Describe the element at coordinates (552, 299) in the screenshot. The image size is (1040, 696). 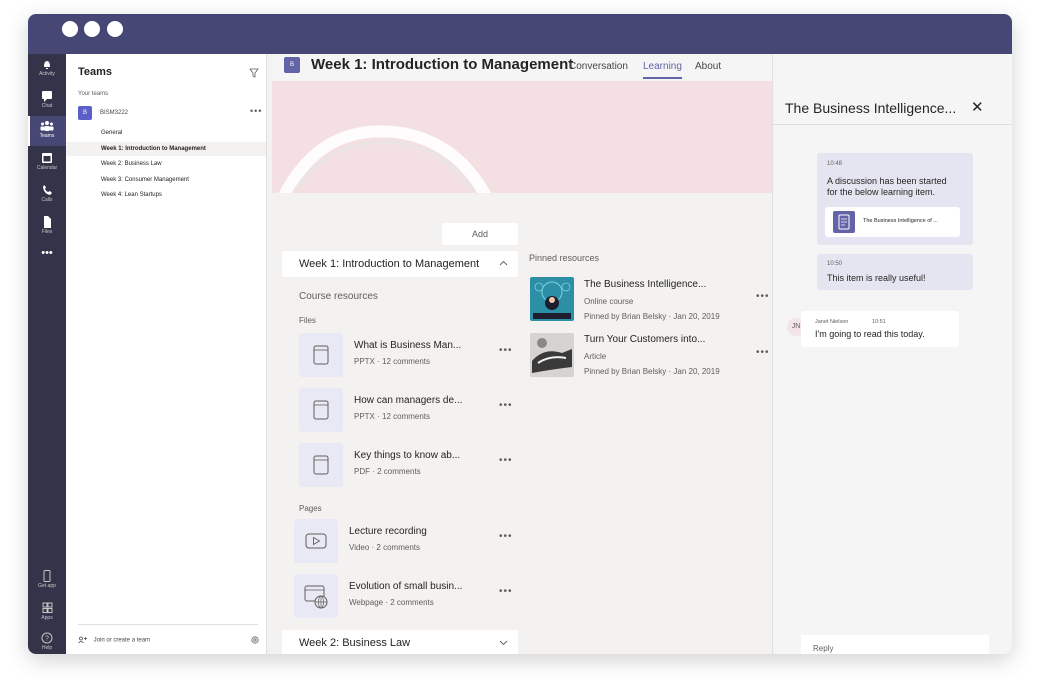
I see `course-thumbnail` at that location.